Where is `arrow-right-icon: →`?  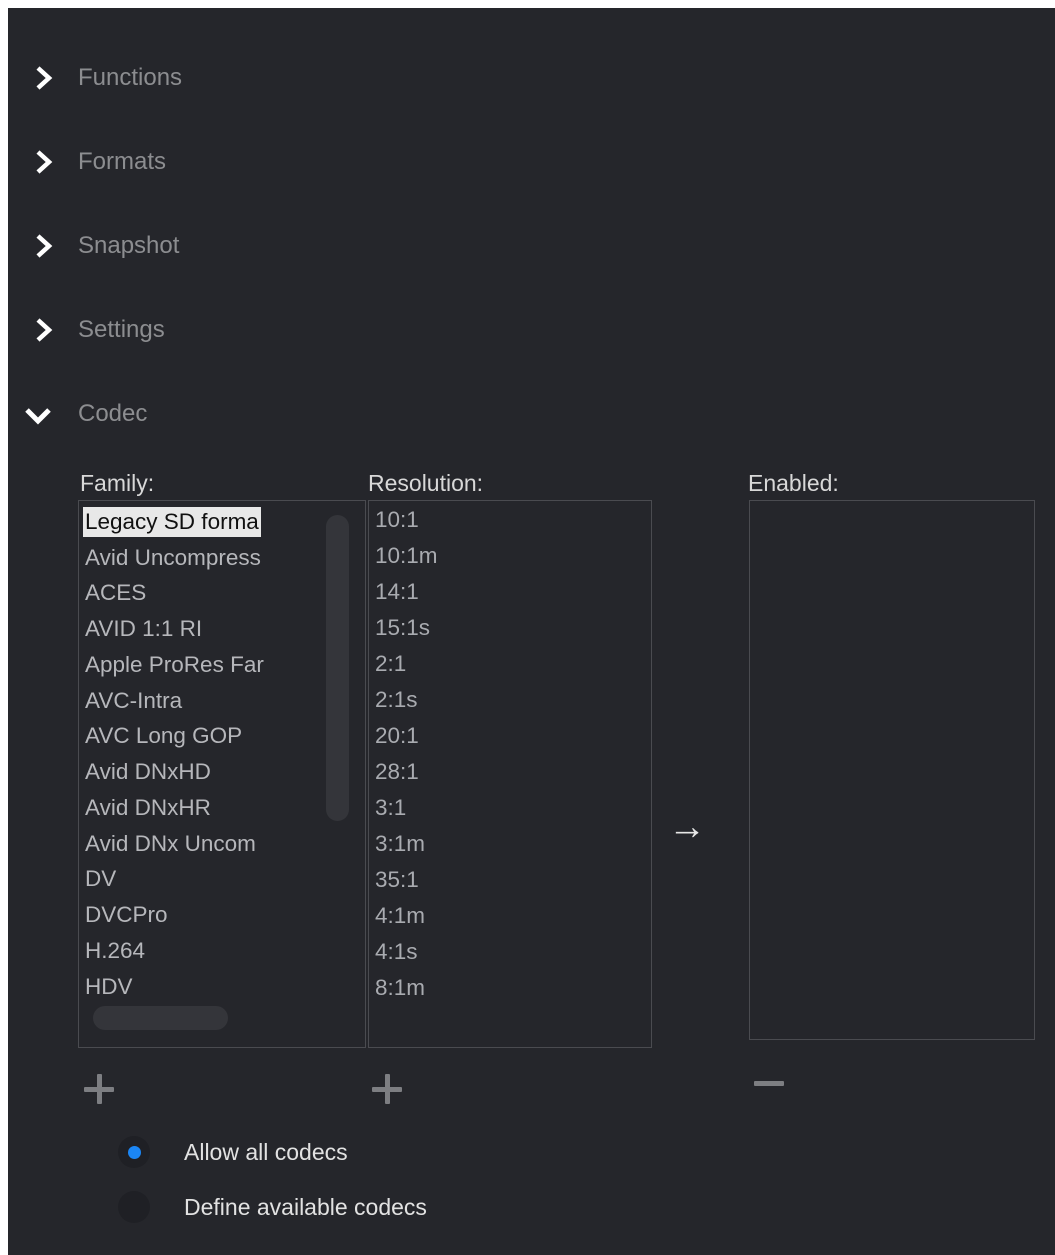 arrow-right-icon: → is located at coordinates (687, 827).